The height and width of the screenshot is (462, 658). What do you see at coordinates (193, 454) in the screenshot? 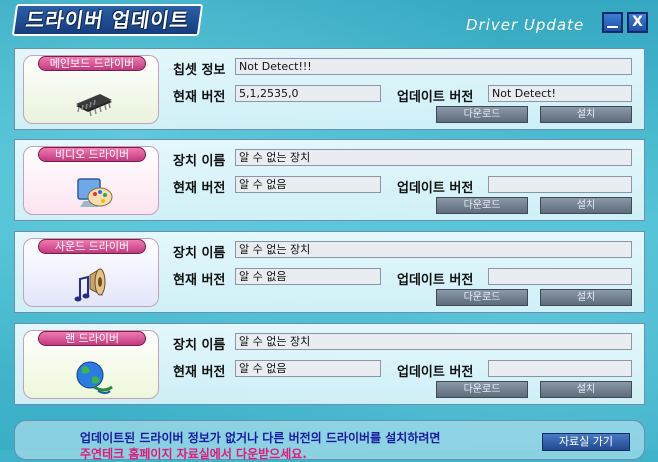
I see `info-text-line2: 주연테크 홈페이지 자료실에서 다운받으세요.` at bounding box center [193, 454].